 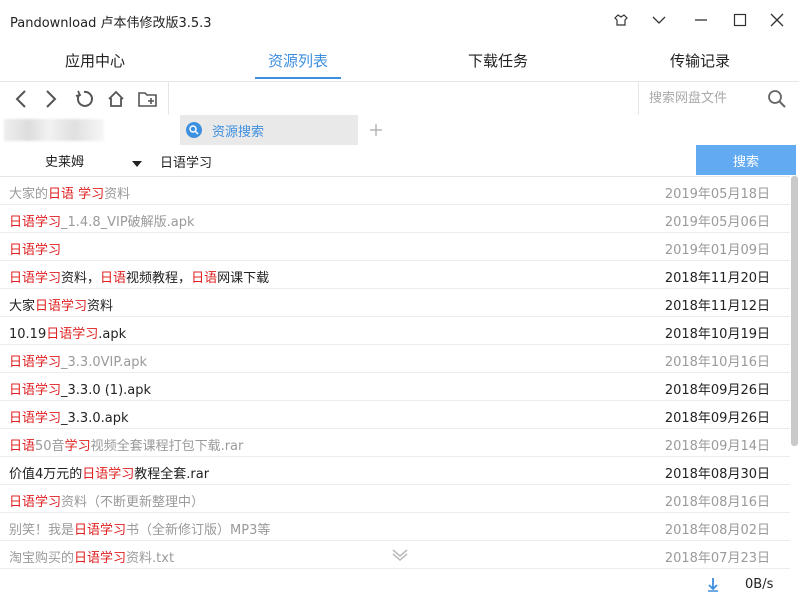 I want to click on result-date: 2018年07月23日, so click(x=717, y=558).